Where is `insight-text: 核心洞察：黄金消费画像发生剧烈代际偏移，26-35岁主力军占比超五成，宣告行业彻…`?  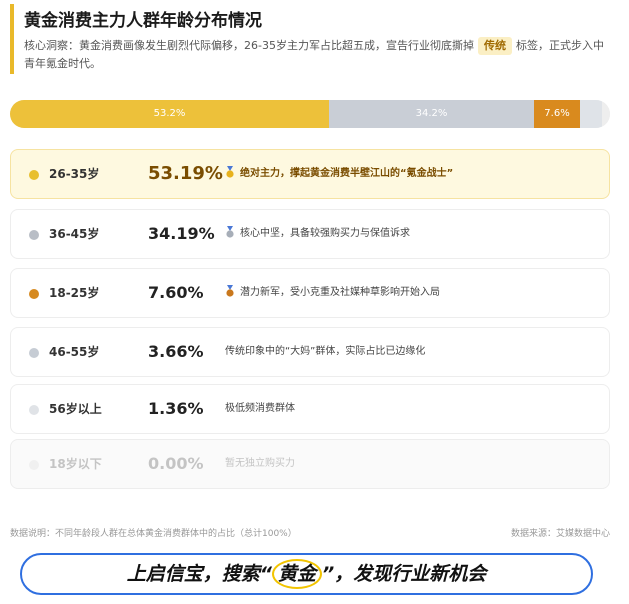 insight-text: 核心洞察：黄金消费画像发生剧烈代际偏移，26-35岁主力军占比超五成，宣告行业彻… is located at coordinates (319, 55).